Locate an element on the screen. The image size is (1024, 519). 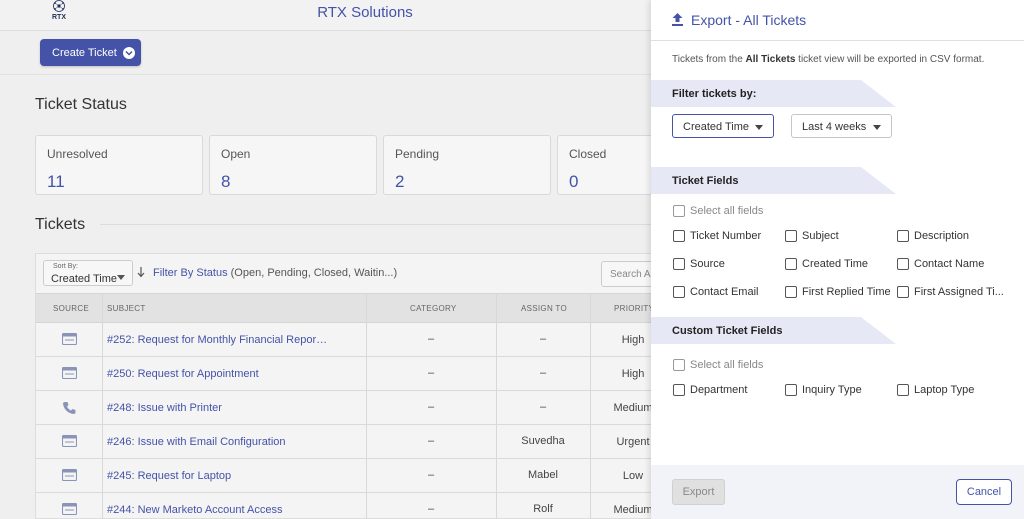
custom-field-checkbox-inquiry-type: Inquiry Type is located at coordinates (823, 390).